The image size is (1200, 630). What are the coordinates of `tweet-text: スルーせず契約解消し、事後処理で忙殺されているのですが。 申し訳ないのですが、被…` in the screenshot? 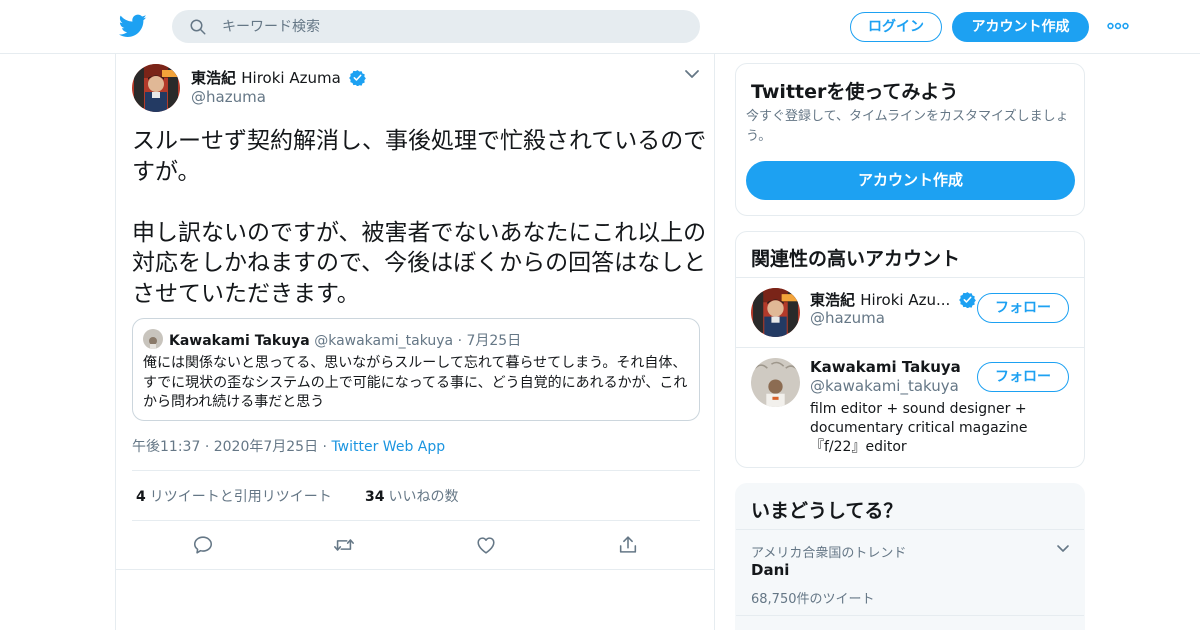 It's located at (419, 217).